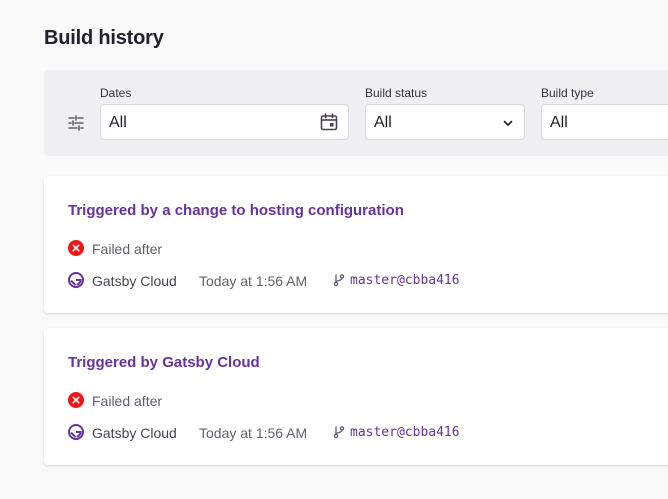  I want to click on build-type-select: All, so click(604, 122).